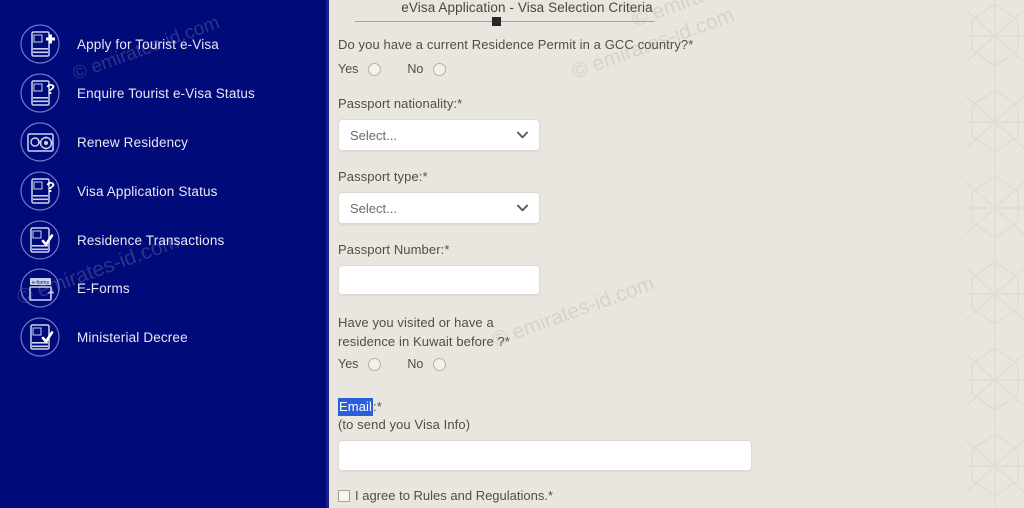 This screenshot has height=508, width=1024. Describe the element at coordinates (148, 44) in the screenshot. I see `sidebar-item-label: Apply for Tourist e-Visa` at that location.